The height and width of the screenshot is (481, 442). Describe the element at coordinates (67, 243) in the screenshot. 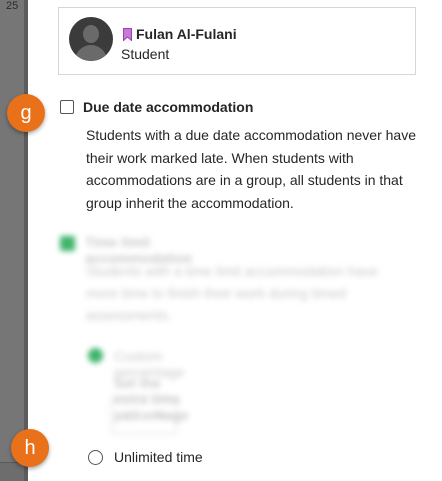

I see `time-limit-accommodation-checkbox` at that location.